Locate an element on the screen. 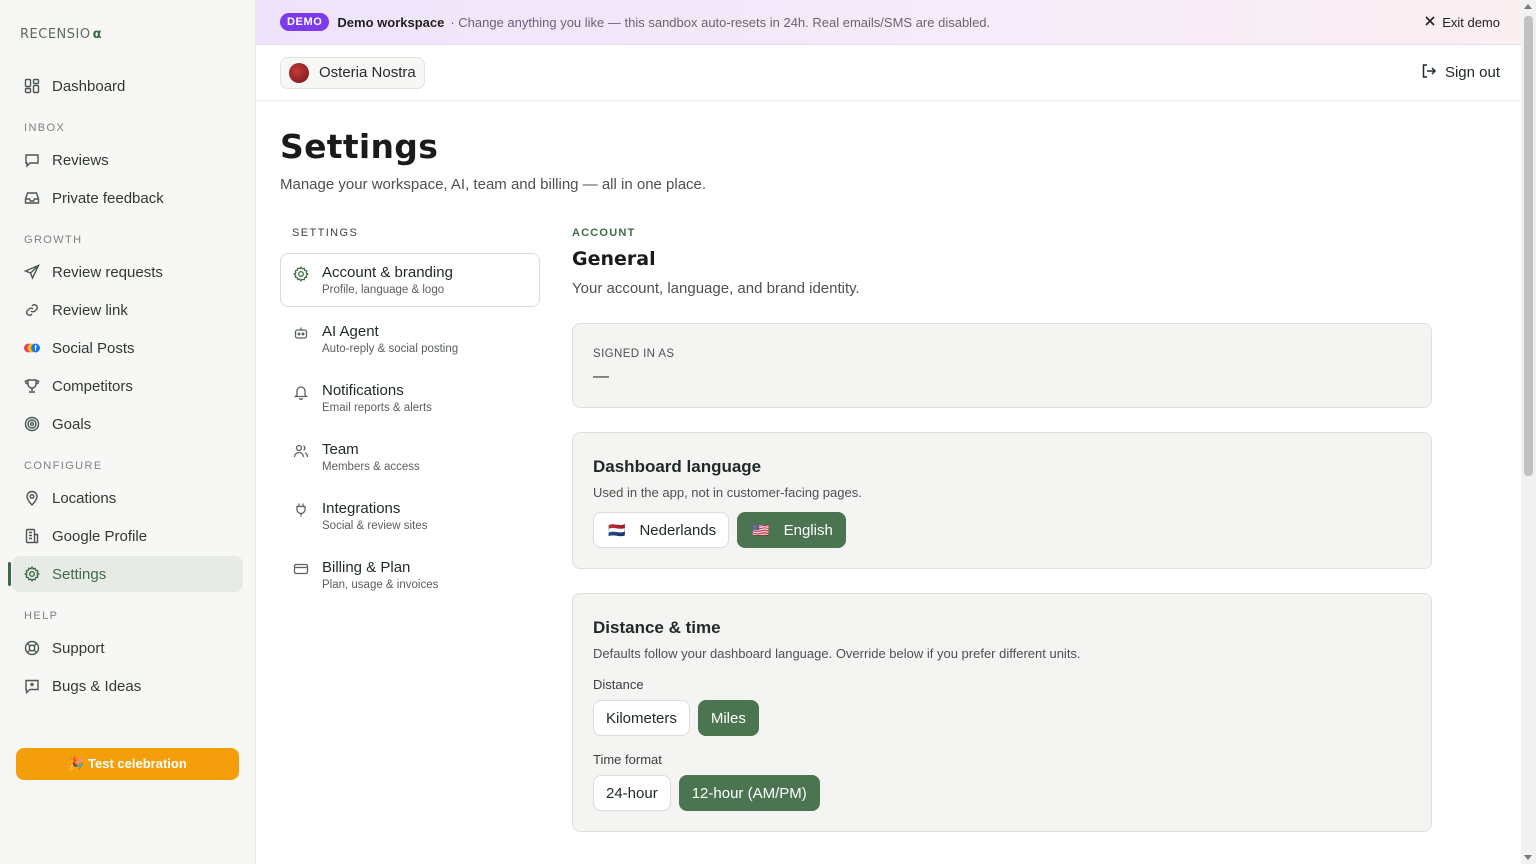 The height and width of the screenshot is (864, 1536). plug-icon is located at coordinates (301, 517).